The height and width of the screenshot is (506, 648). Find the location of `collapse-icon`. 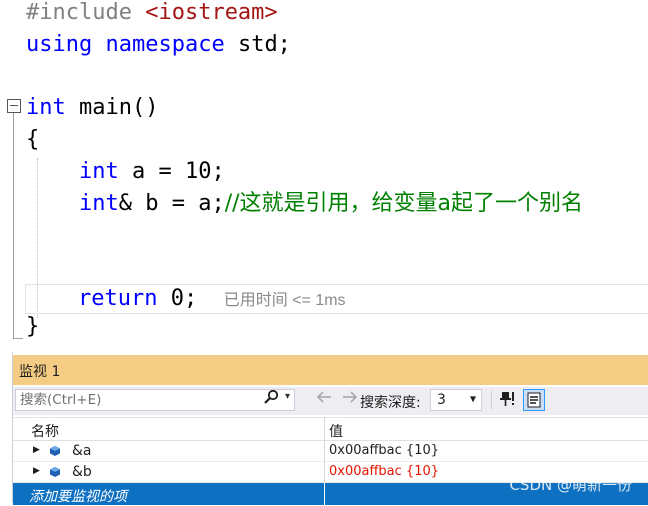

collapse-icon is located at coordinates (14, 106).